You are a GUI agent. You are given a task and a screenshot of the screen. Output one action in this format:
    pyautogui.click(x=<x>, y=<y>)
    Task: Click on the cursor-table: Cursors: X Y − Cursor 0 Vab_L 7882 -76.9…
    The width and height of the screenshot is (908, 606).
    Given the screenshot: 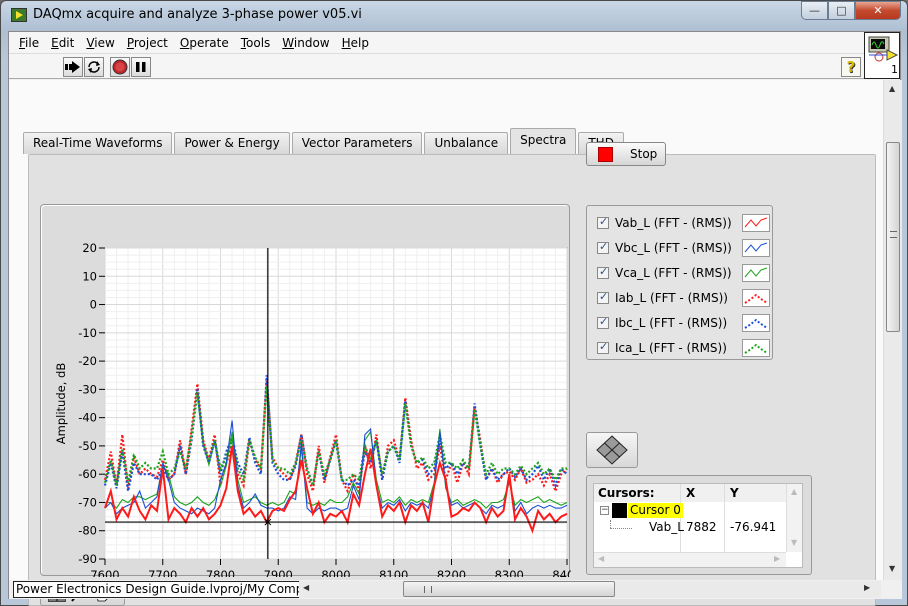 What is the action you would take?
    pyautogui.click(x=698, y=525)
    